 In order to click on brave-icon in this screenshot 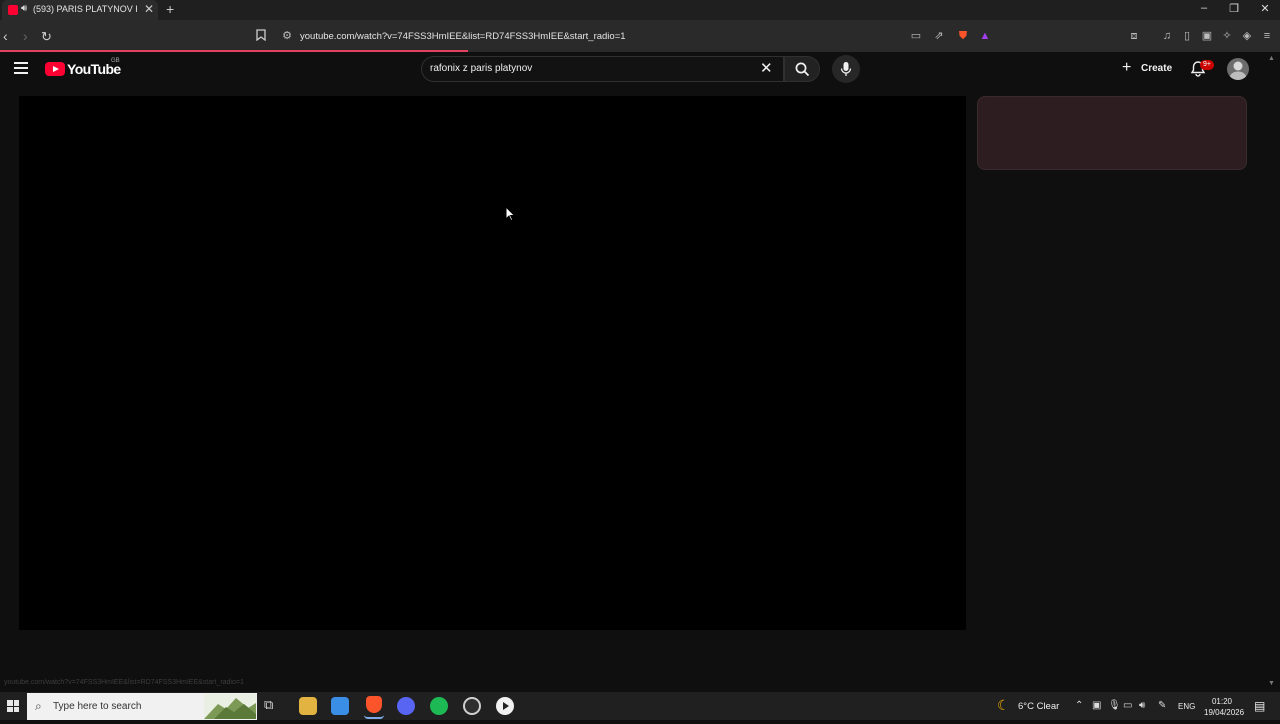, I will do `click(374, 707)`.